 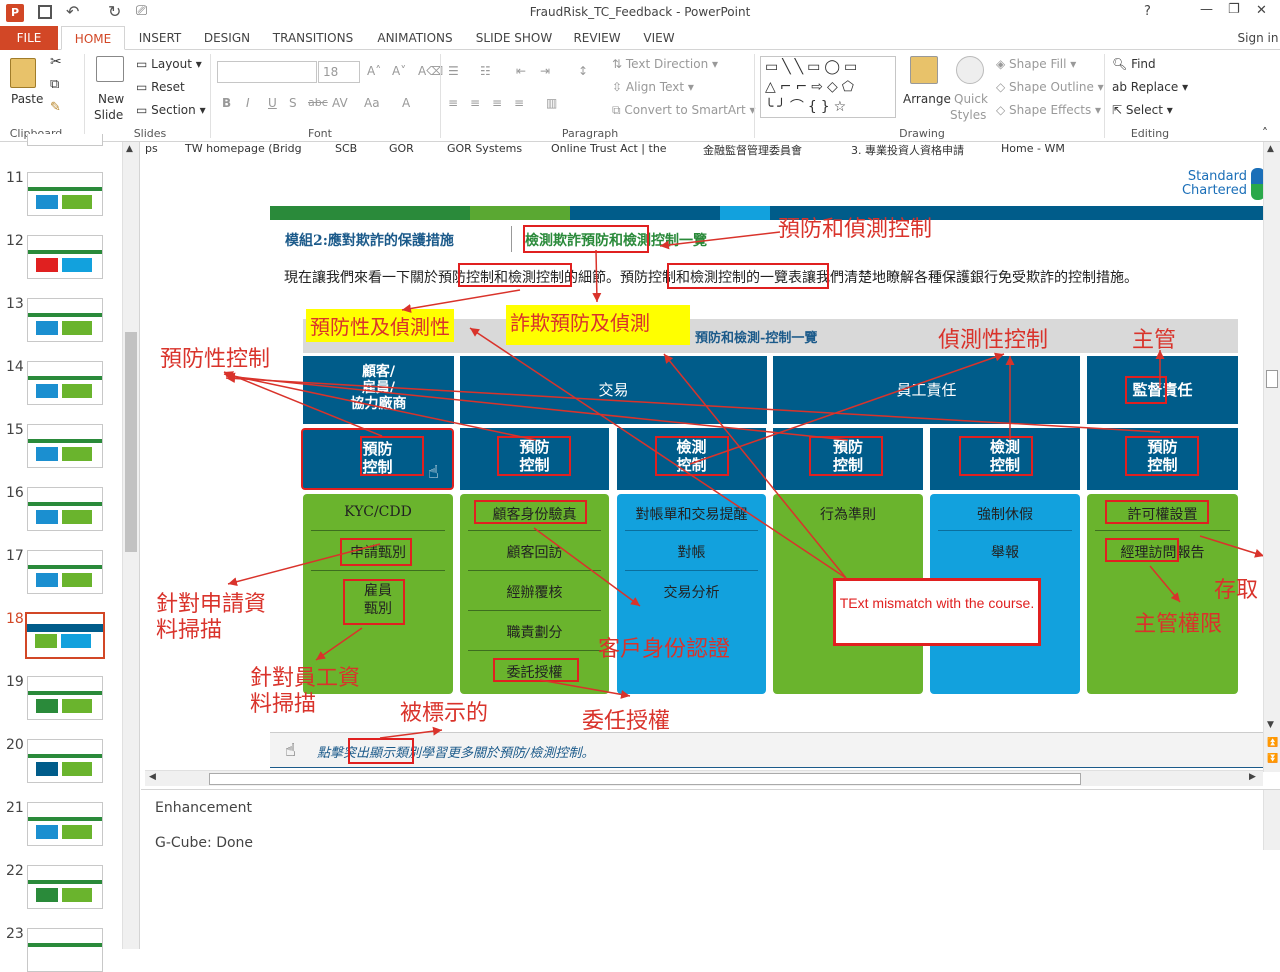 What do you see at coordinates (399, 71) in the screenshot?
I see `shrink-font-icon: A˅` at bounding box center [399, 71].